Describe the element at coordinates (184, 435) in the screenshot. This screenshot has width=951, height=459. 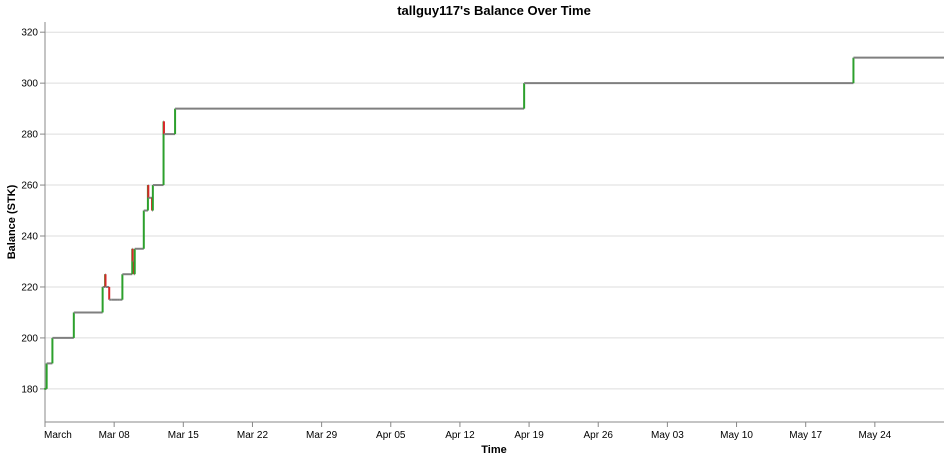
I see `x-tick-label: Mar 15` at that location.